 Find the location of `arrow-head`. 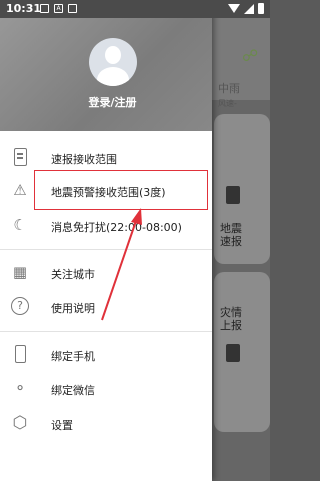

arrow-head is located at coordinates (136, 216).